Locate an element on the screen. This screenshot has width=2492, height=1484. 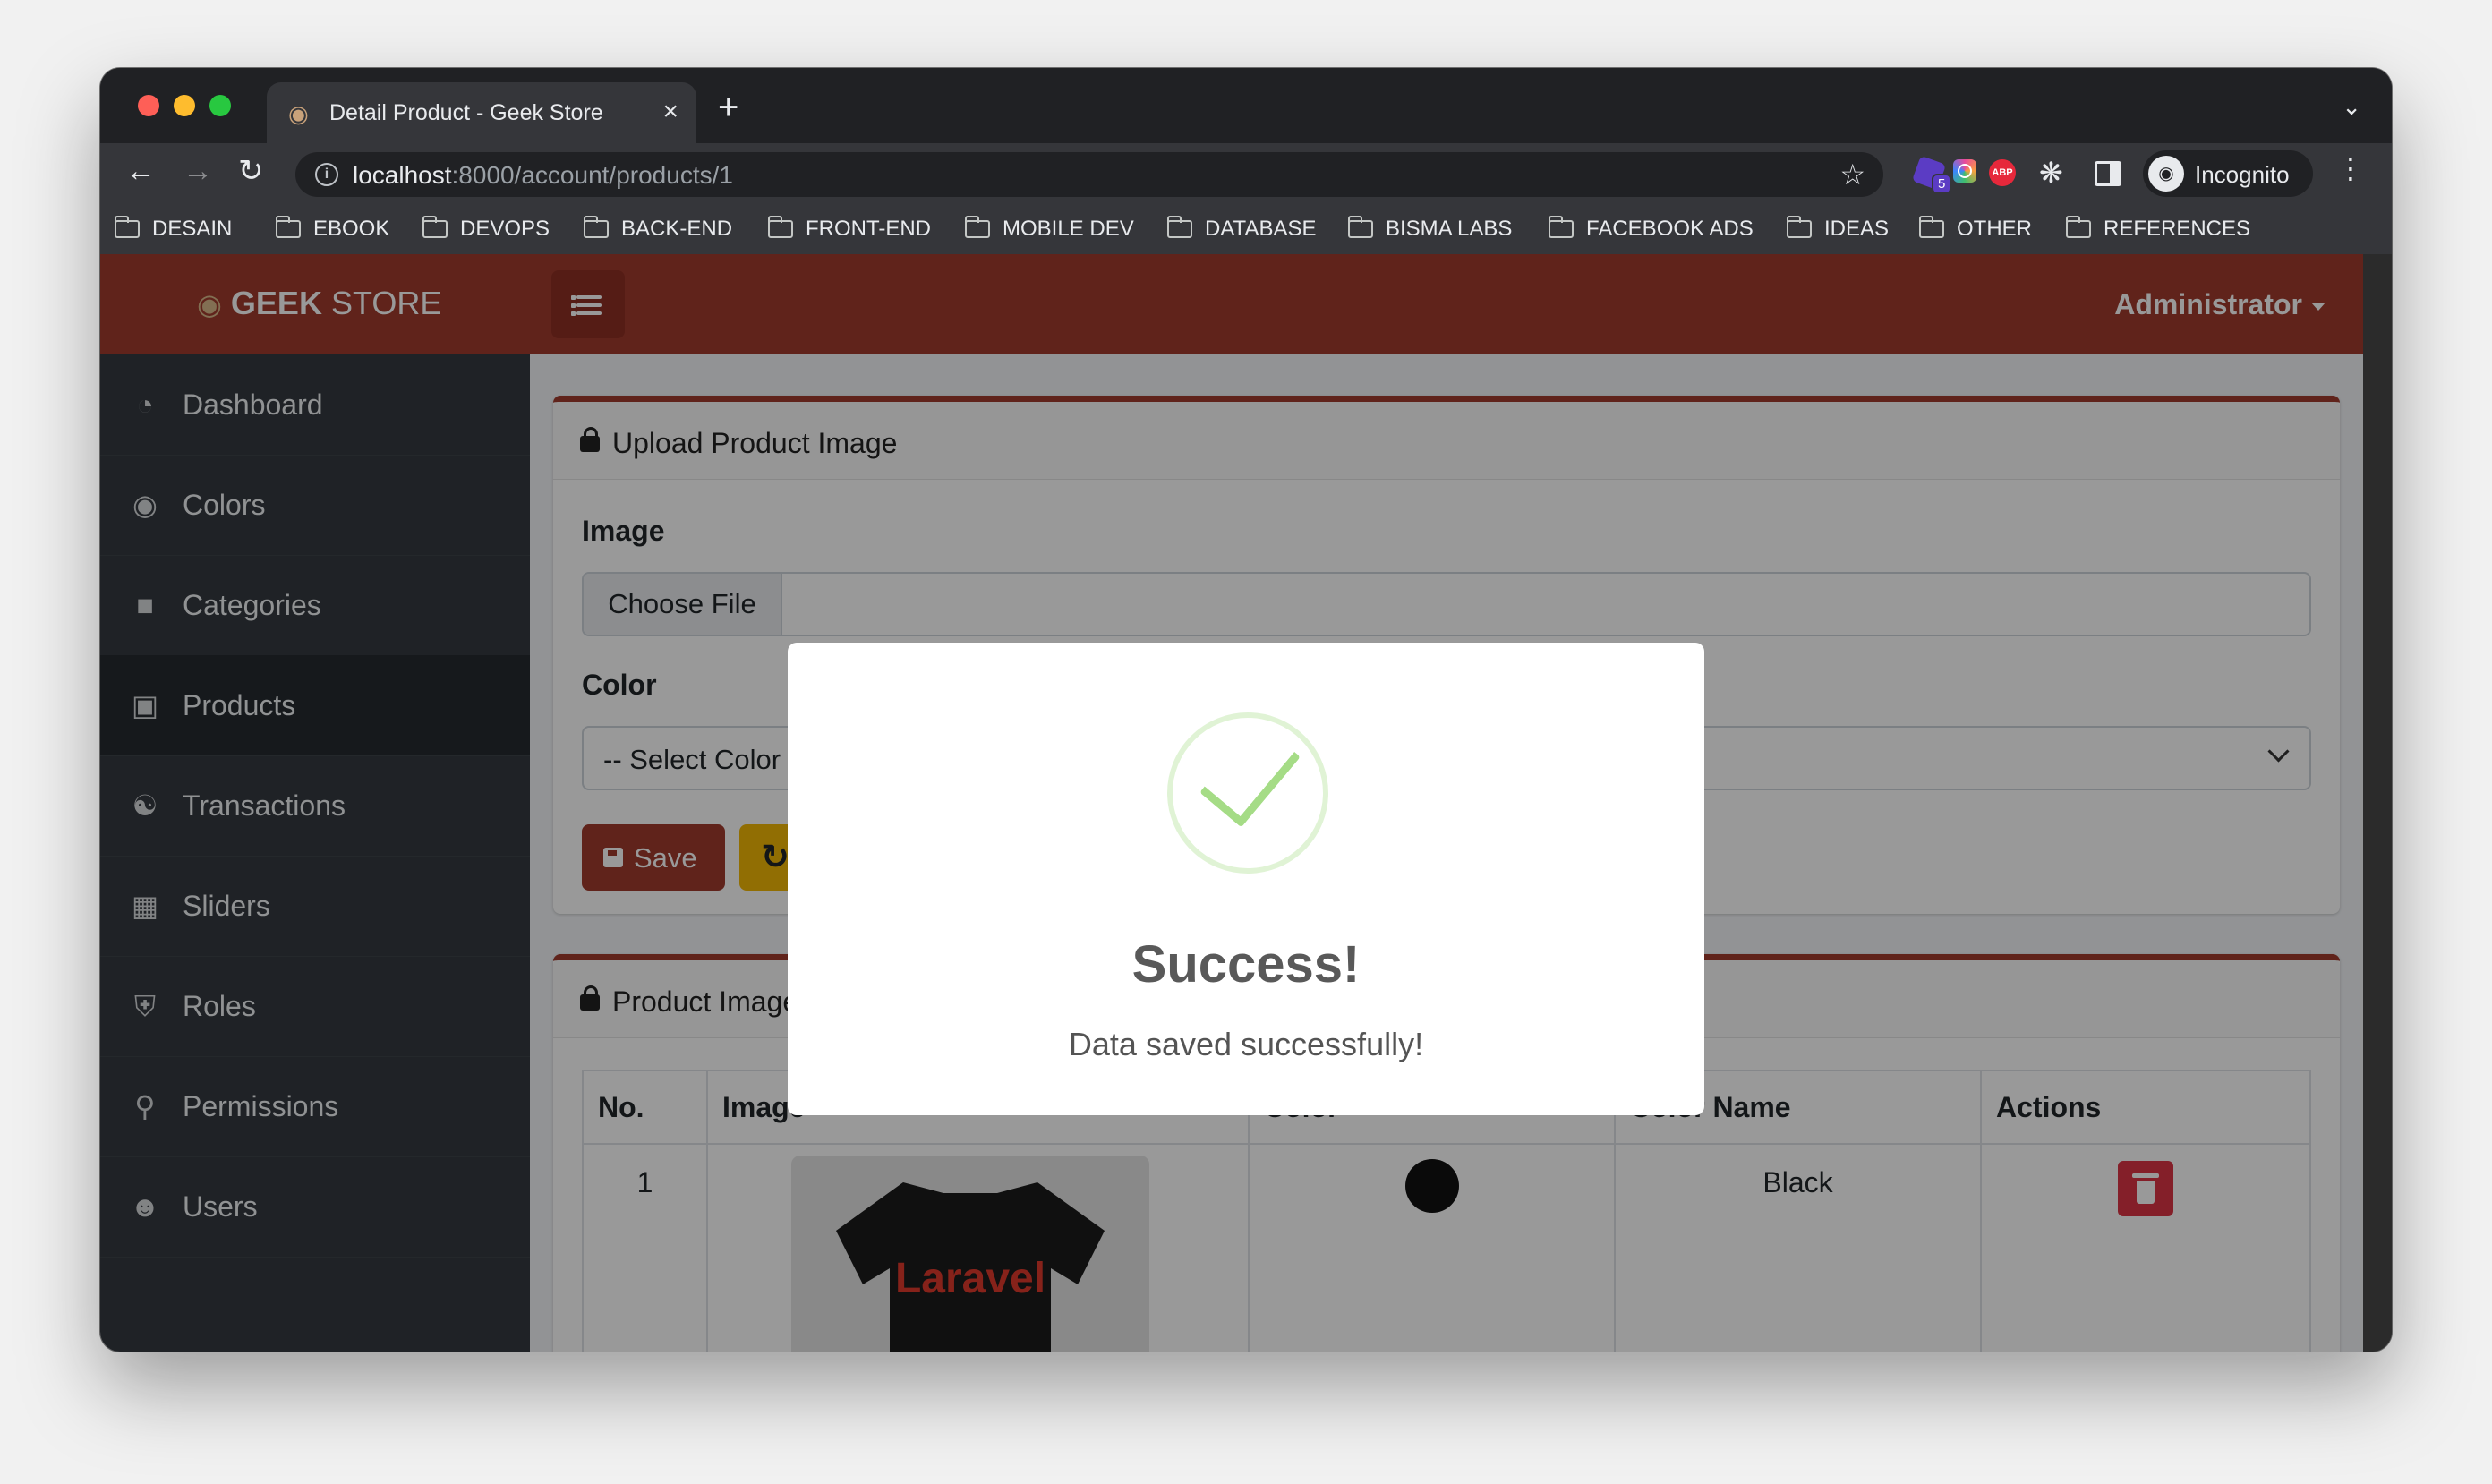
bookmark-star-icon: ☆ is located at coordinates (1852, 175).